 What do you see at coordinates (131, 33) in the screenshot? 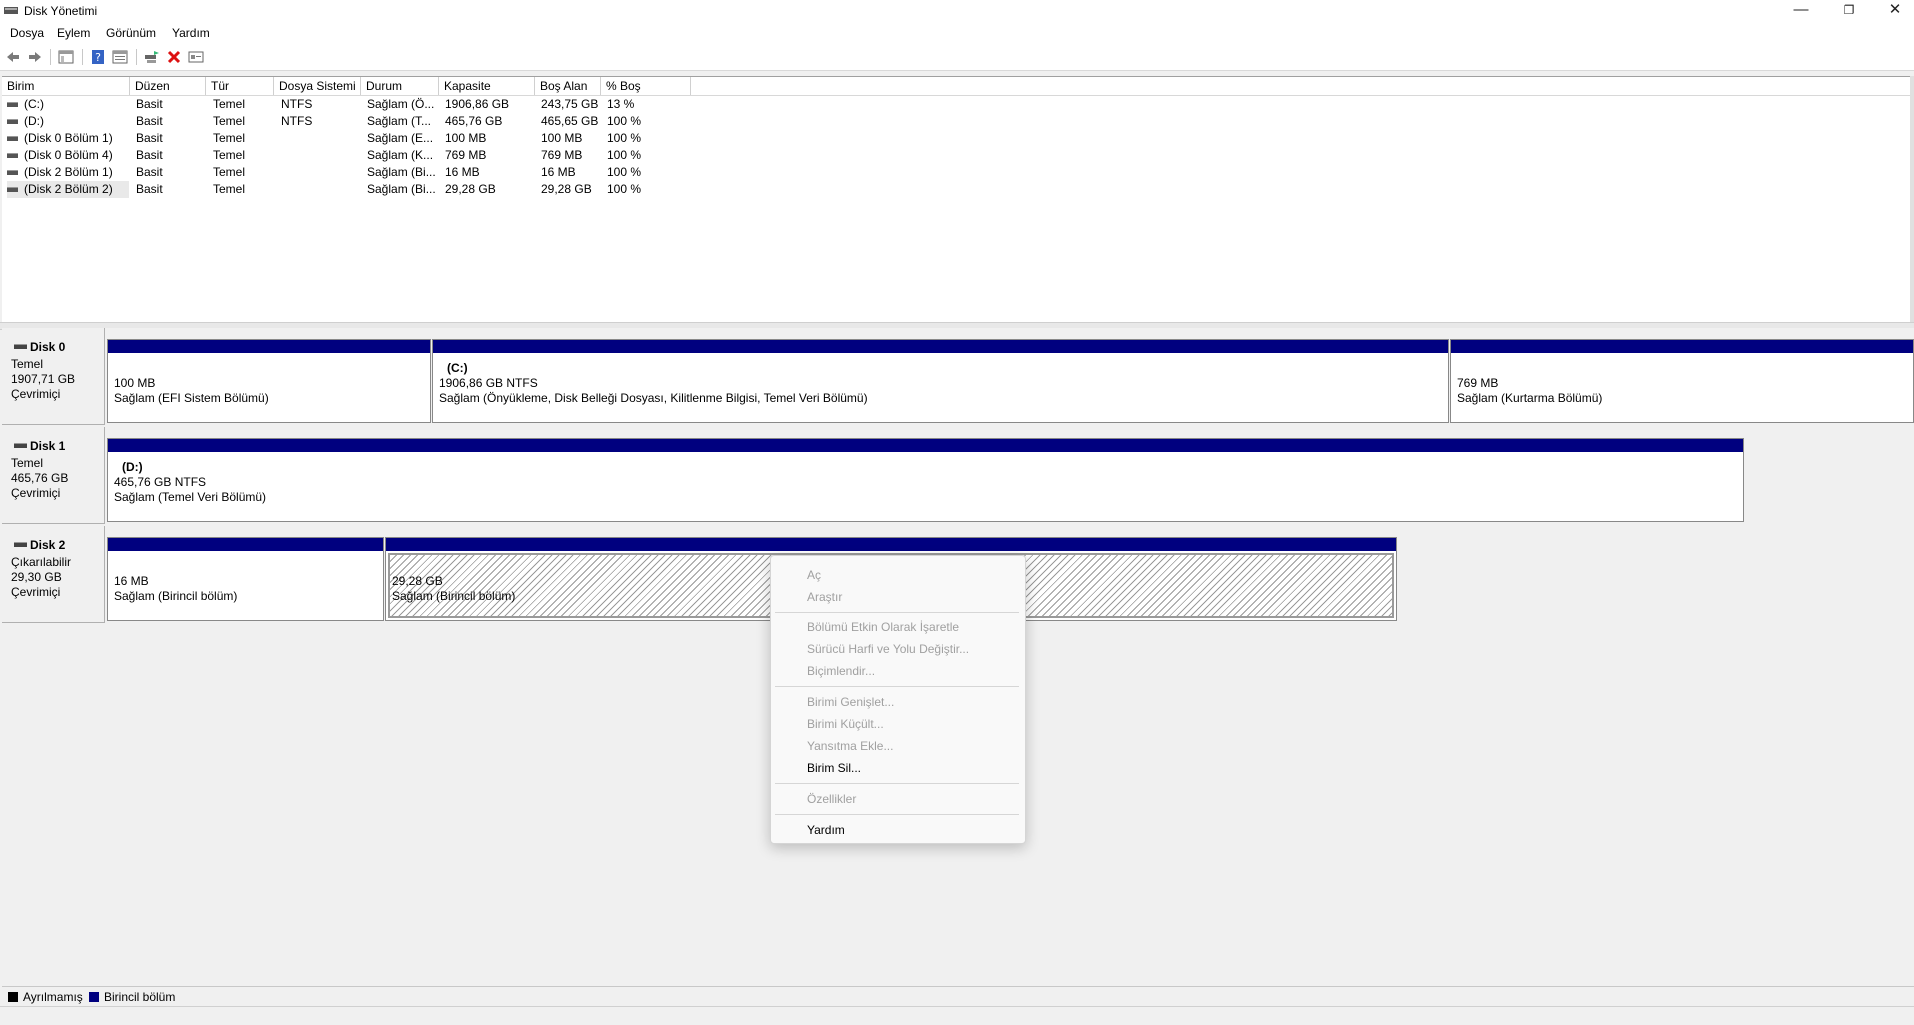
I see `menu-gorunum: Görünüm` at bounding box center [131, 33].